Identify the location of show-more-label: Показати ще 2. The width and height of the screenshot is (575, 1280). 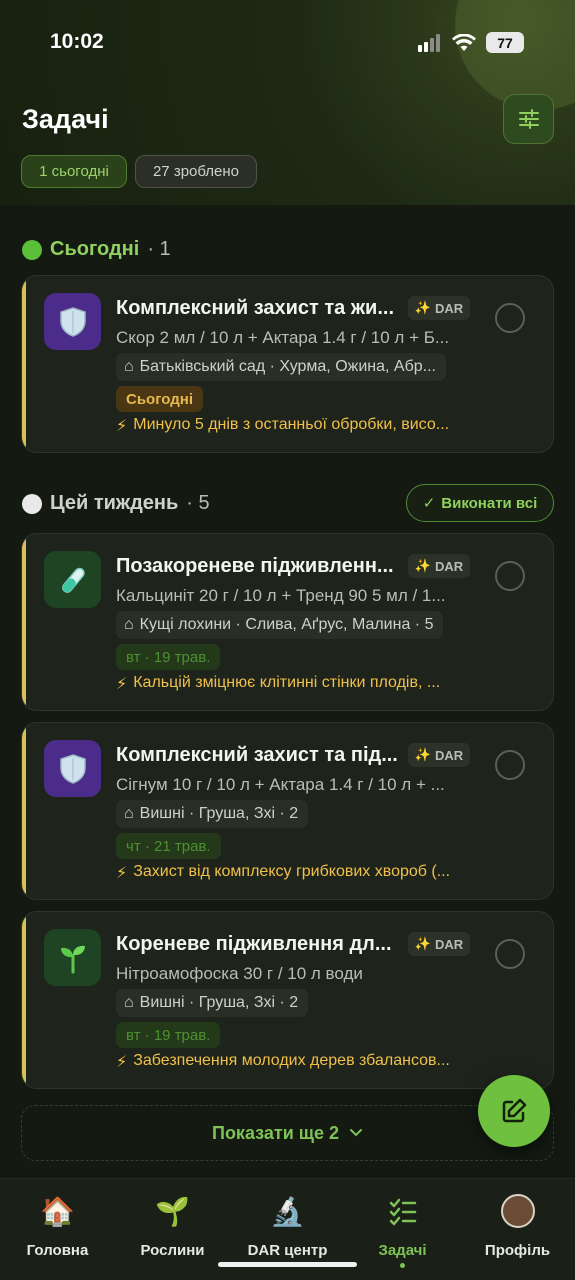
(275, 1132).